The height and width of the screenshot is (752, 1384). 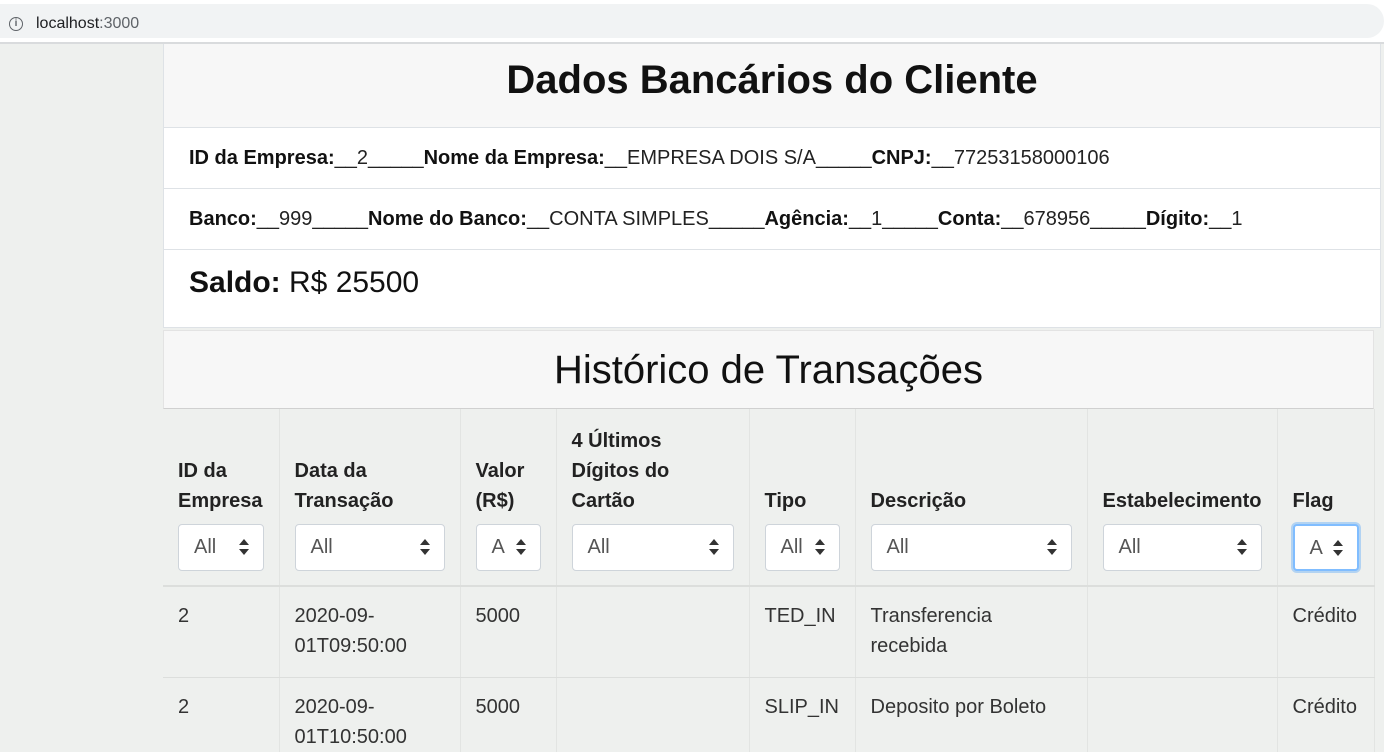 What do you see at coordinates (969, 219) in the screenshot?
I see `account-label: Conta:` at bounding box center [969, 219].